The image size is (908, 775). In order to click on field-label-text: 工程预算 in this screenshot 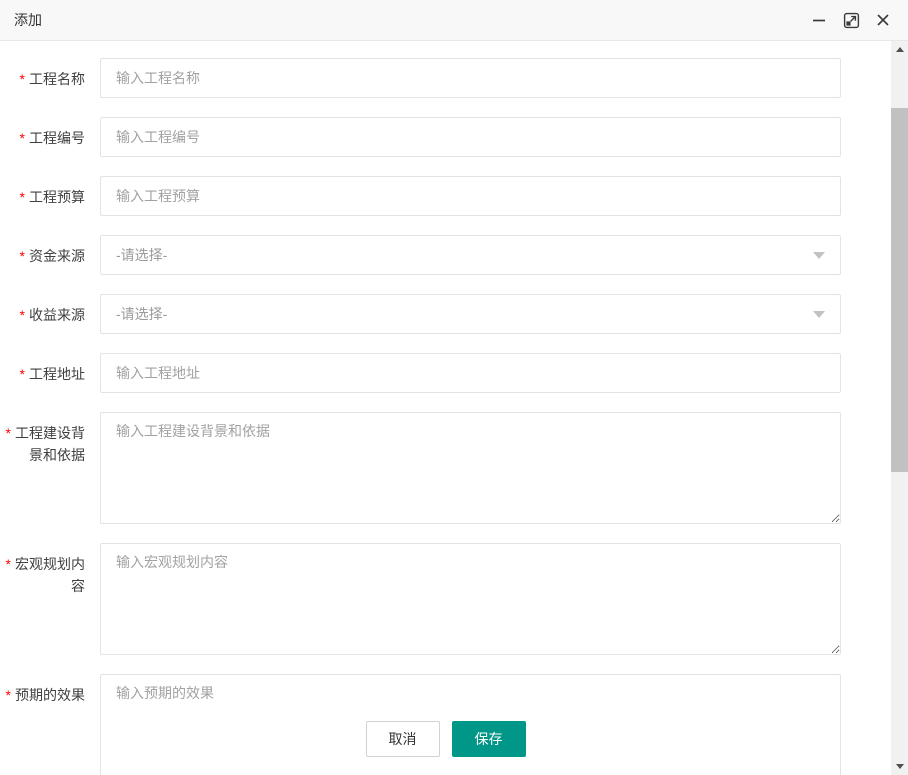, I will do `click(57, 197)`.